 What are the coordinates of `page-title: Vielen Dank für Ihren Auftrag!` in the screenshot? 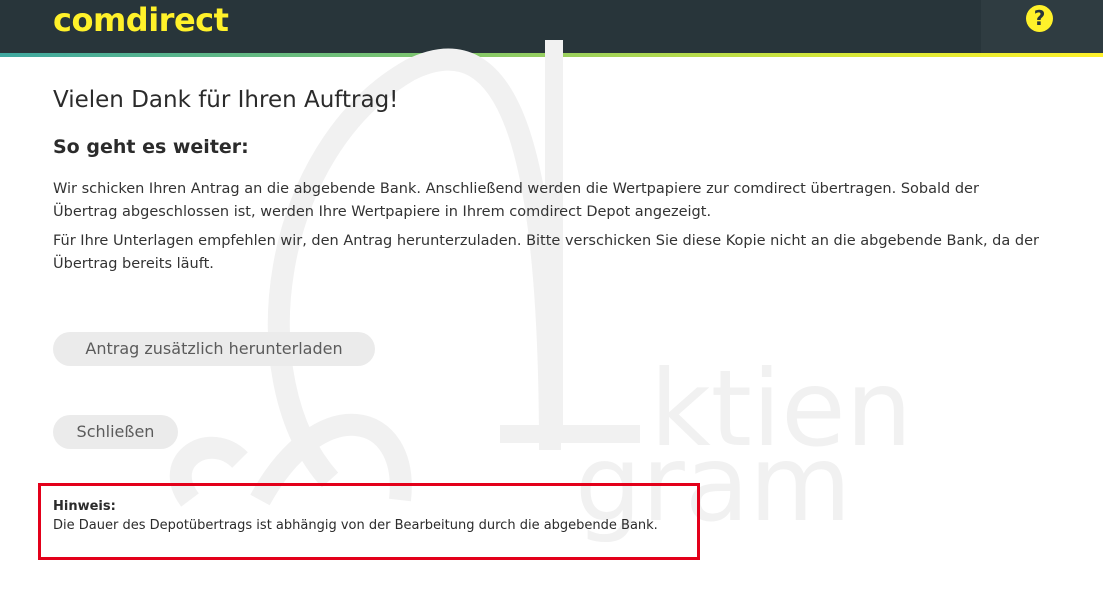 It's located at (226, 100).